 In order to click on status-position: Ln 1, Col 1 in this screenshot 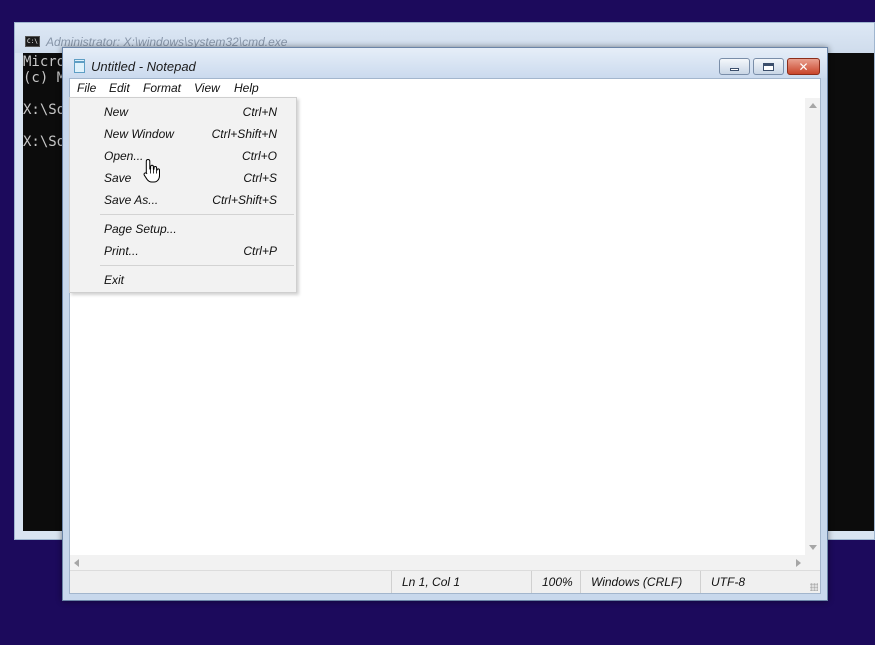, I will do `click(461, 582)`.